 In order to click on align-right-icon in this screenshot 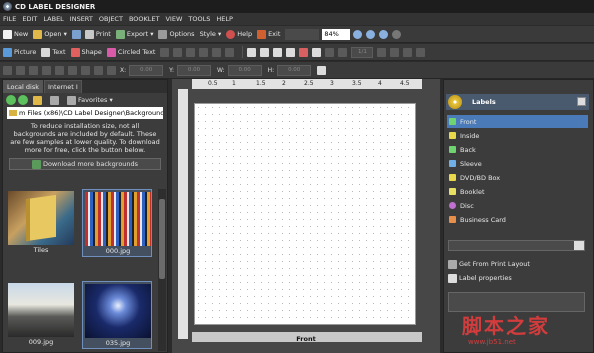, I will do `click(72, 70)`.